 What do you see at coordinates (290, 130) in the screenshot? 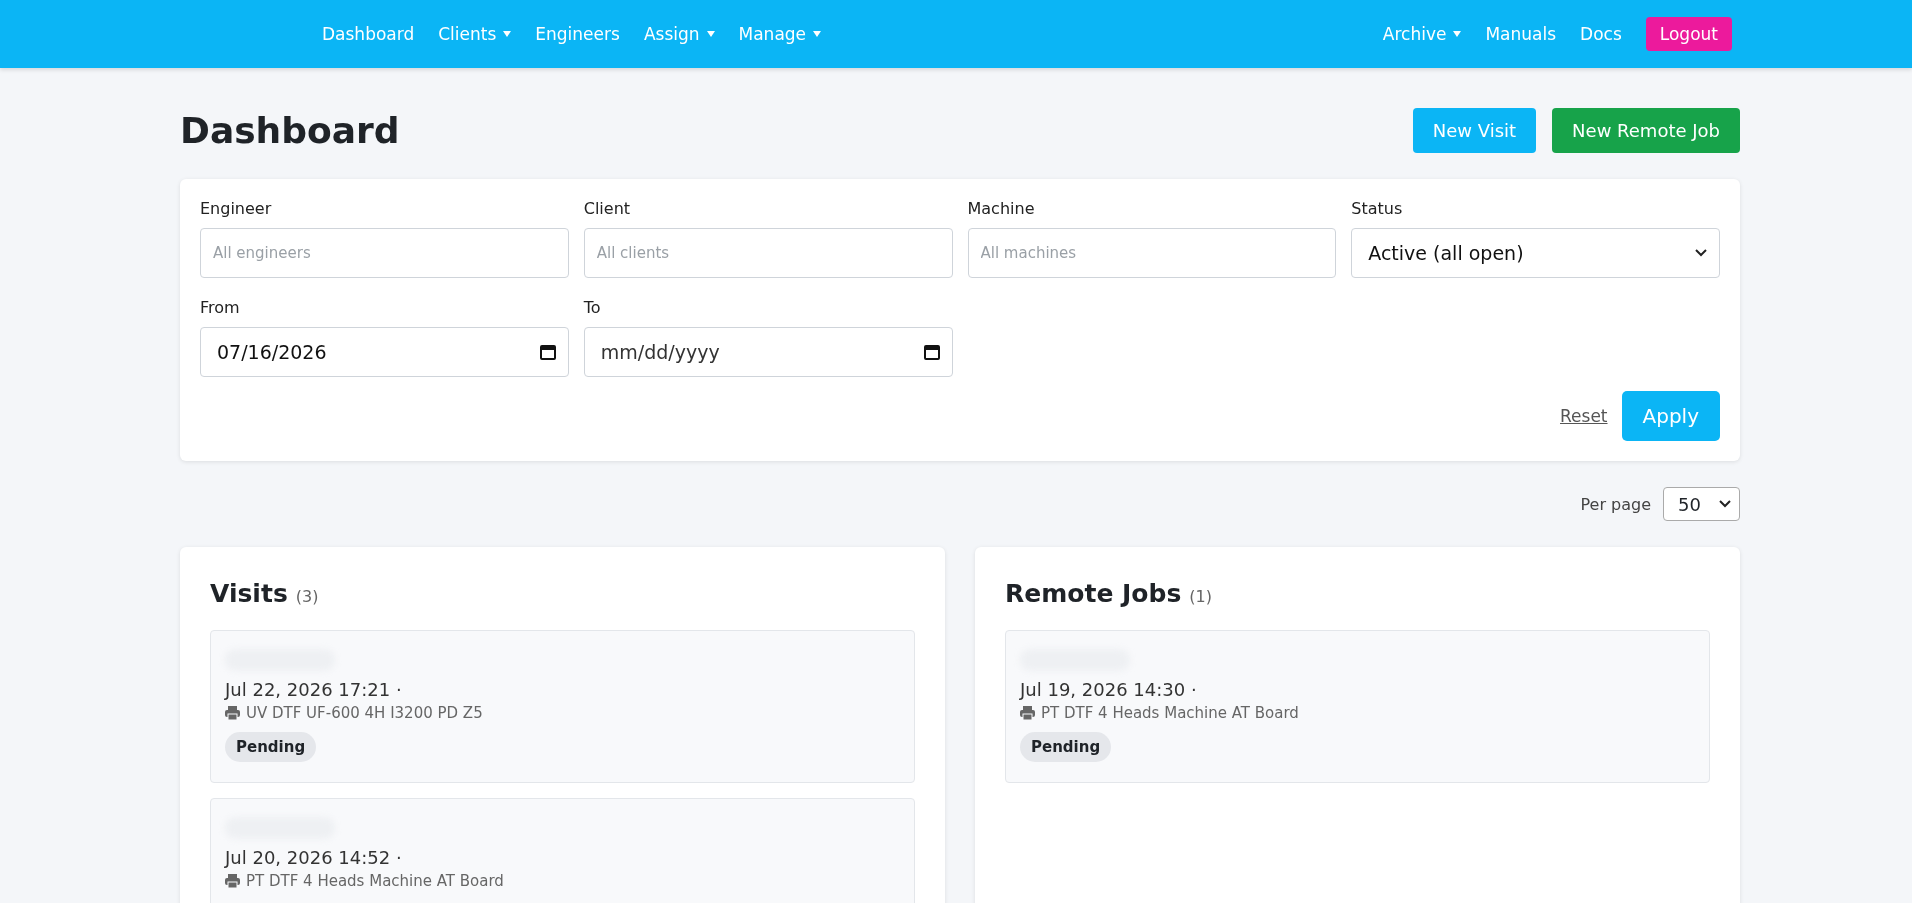
I see `page-title: Dashboard` at bounding box center [290, 130].